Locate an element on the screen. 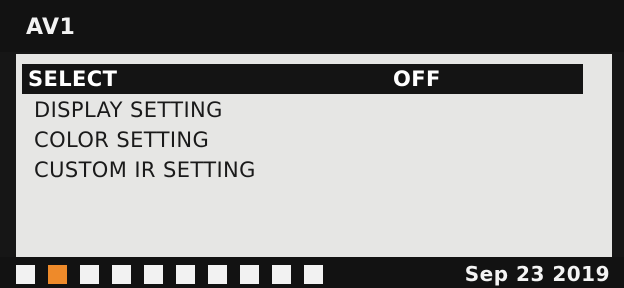 The image size is (624, 288). menu-item-select: SELECT OFF is located at coordinates (302, 79).